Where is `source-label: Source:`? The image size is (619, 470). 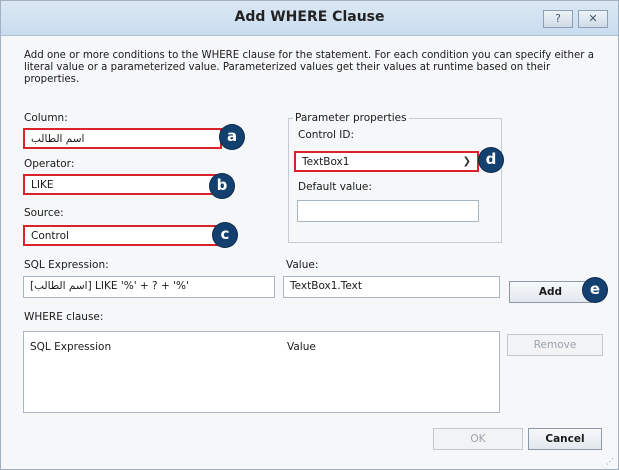 source-label: Source: is located at coordinates (44, 213).